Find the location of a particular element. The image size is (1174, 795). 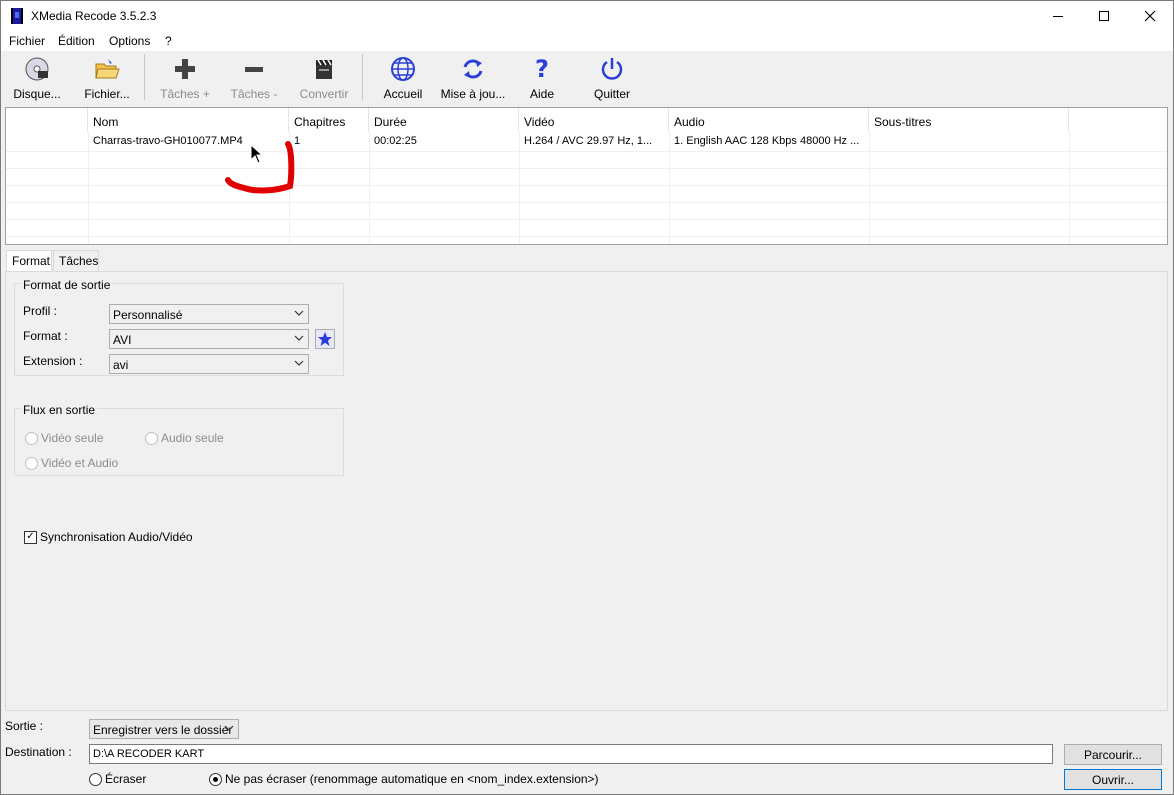

extension-label: Extension : is located at coordinates (53, 361).